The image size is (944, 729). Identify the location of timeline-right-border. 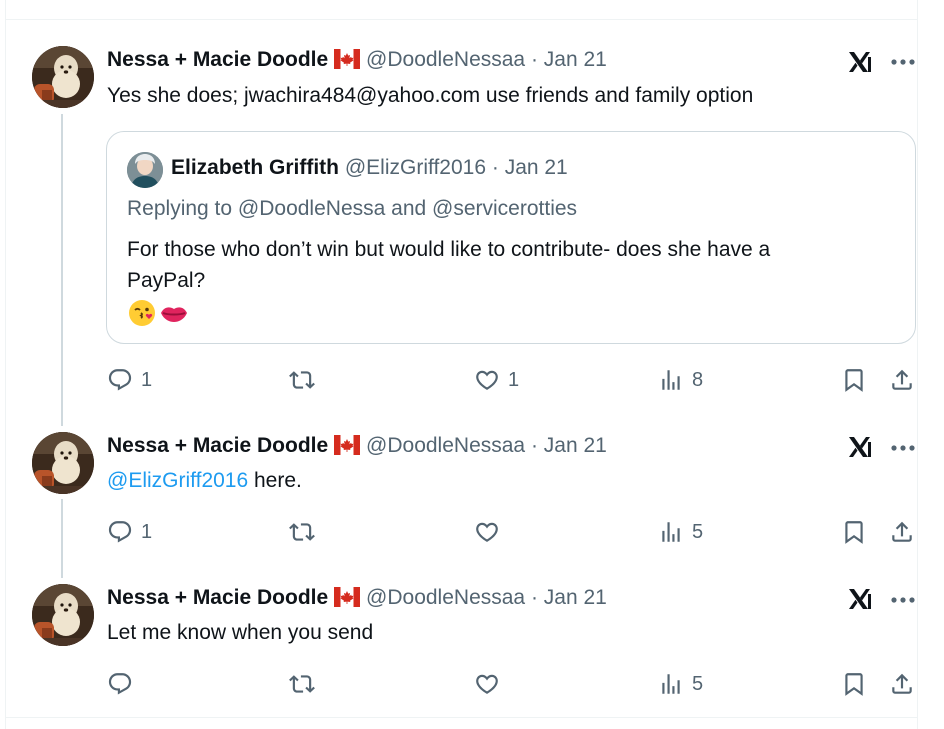
(917, 364).